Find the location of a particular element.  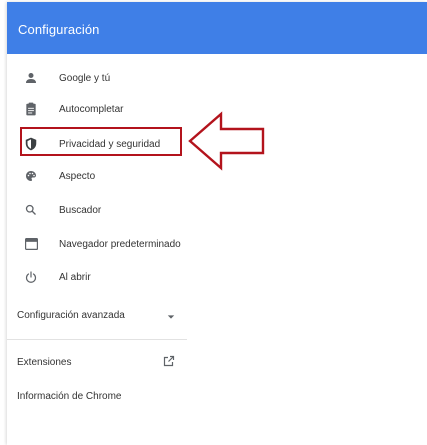

sidebar-item-label: Extensiones is located at coordinates (44, 362).